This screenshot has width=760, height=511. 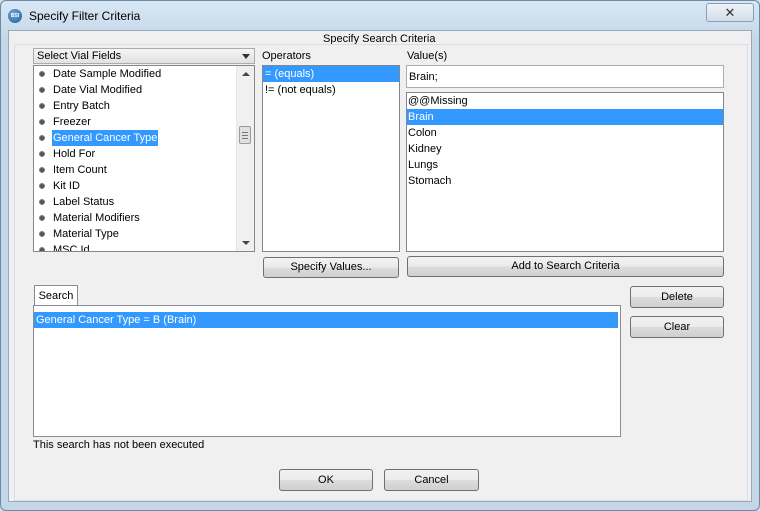 What do you see at coordinates (300, 90) in the screenshot?
I see `operator-list-item-label: != (not equals)` at bounding box center [300, 90].